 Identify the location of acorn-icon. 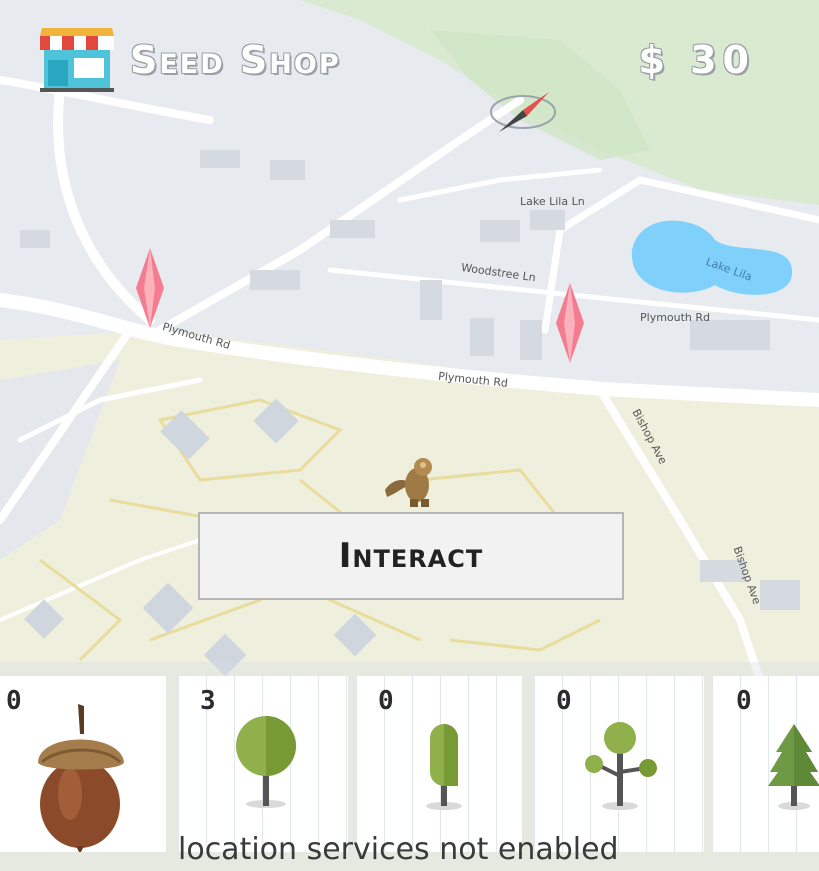
(81, 778).